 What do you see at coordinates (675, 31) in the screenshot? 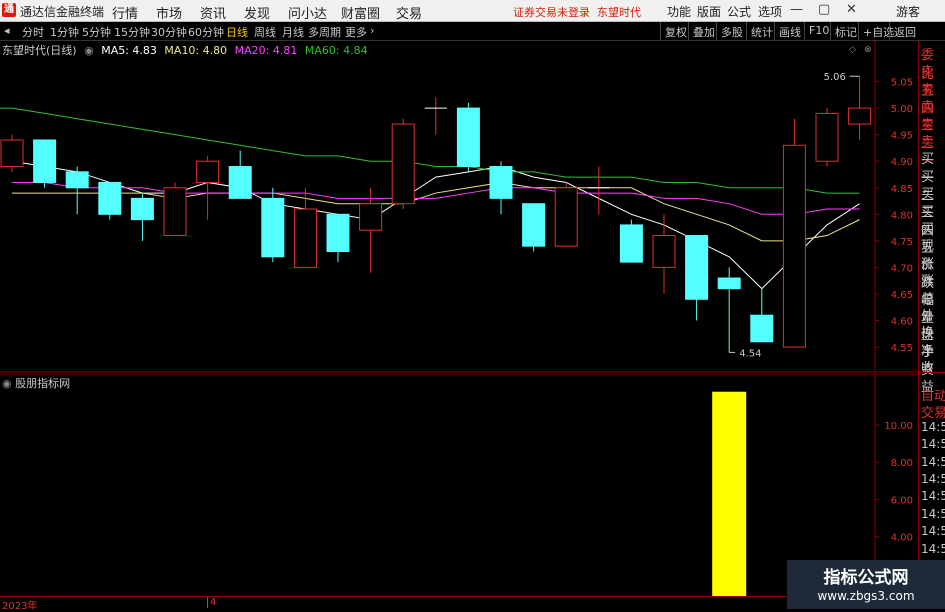
I see `btn-fuquan: 复权` at bounding box center [675, 31].